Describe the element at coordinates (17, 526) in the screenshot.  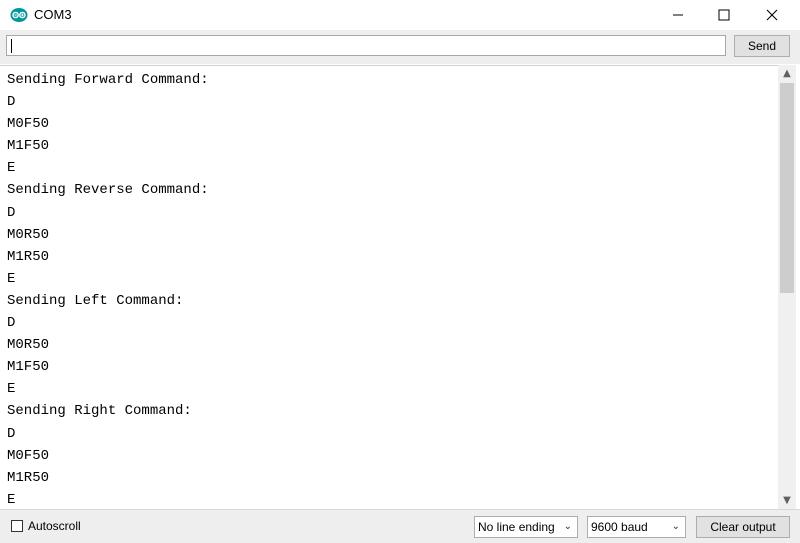
I see `autoscroll-checkbox` at that location.